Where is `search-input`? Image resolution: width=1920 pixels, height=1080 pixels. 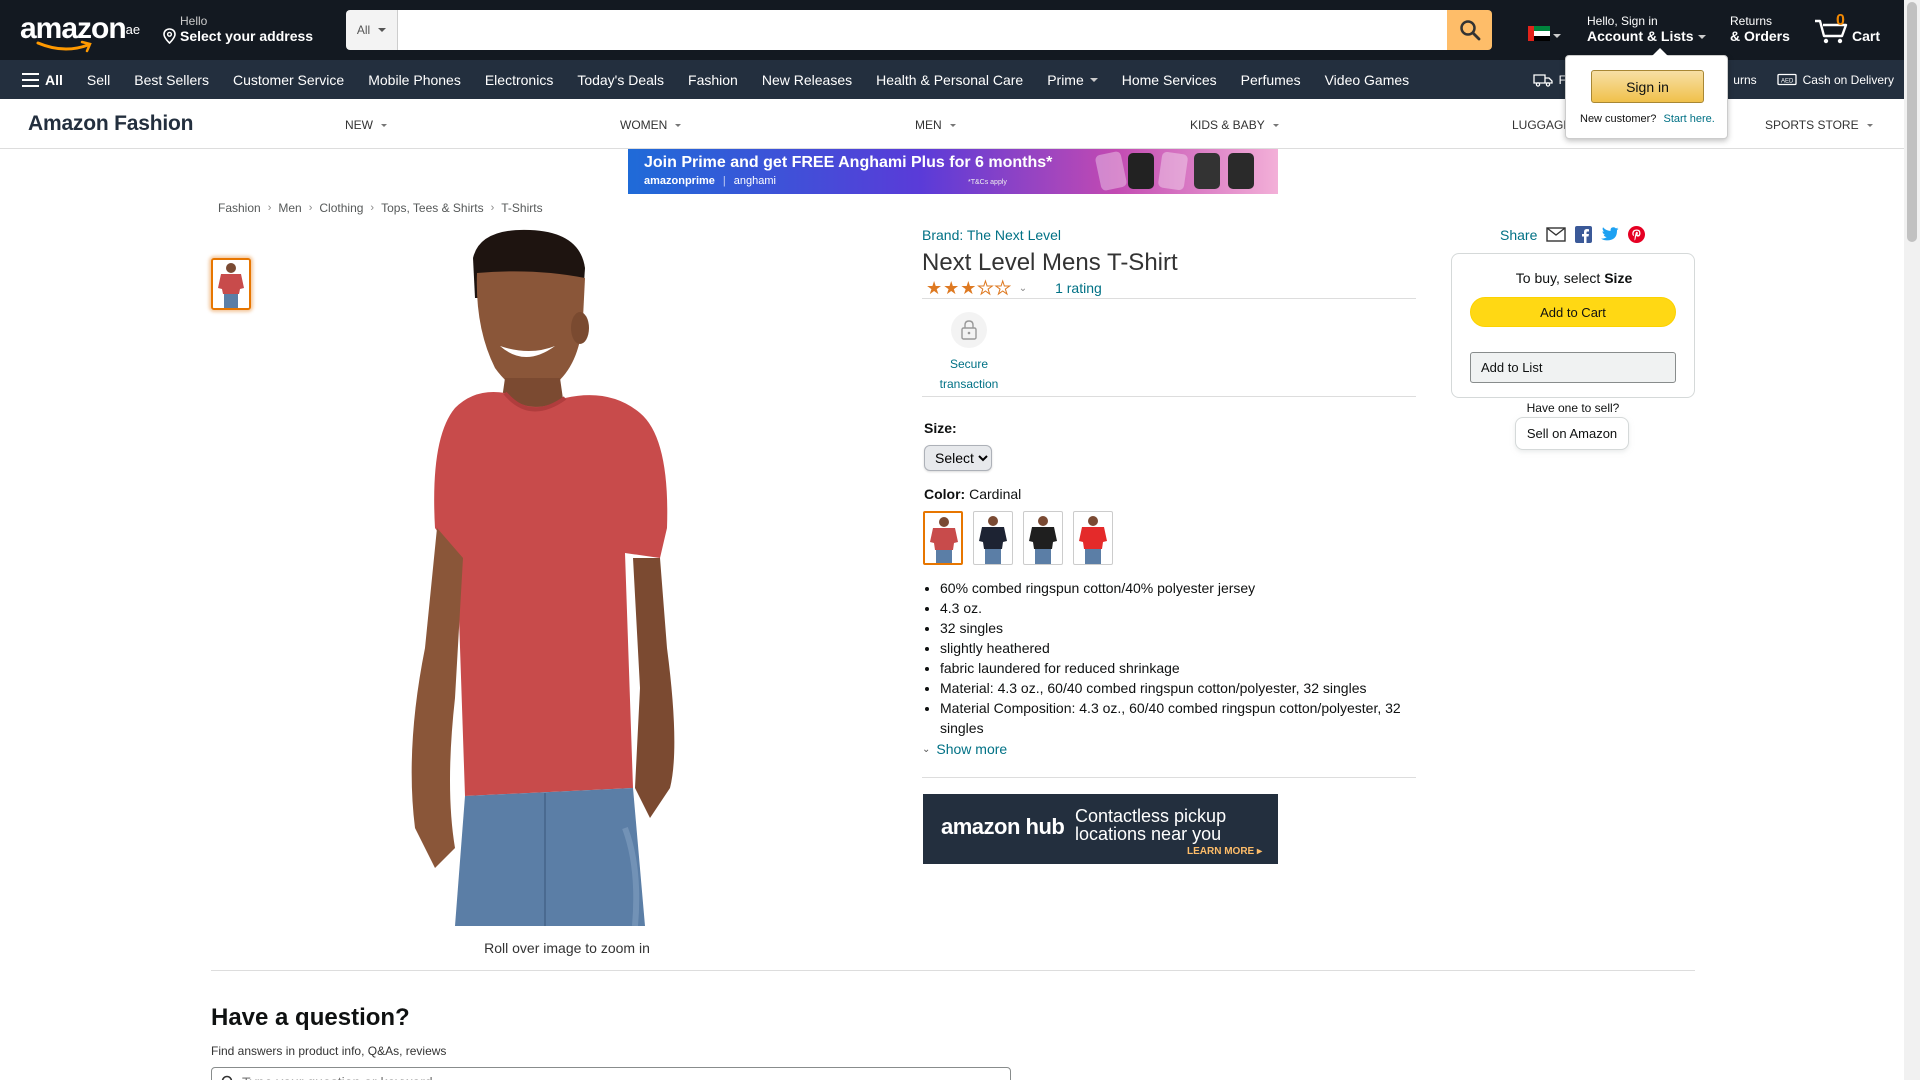 search-input is located at coordinates (922, 30).